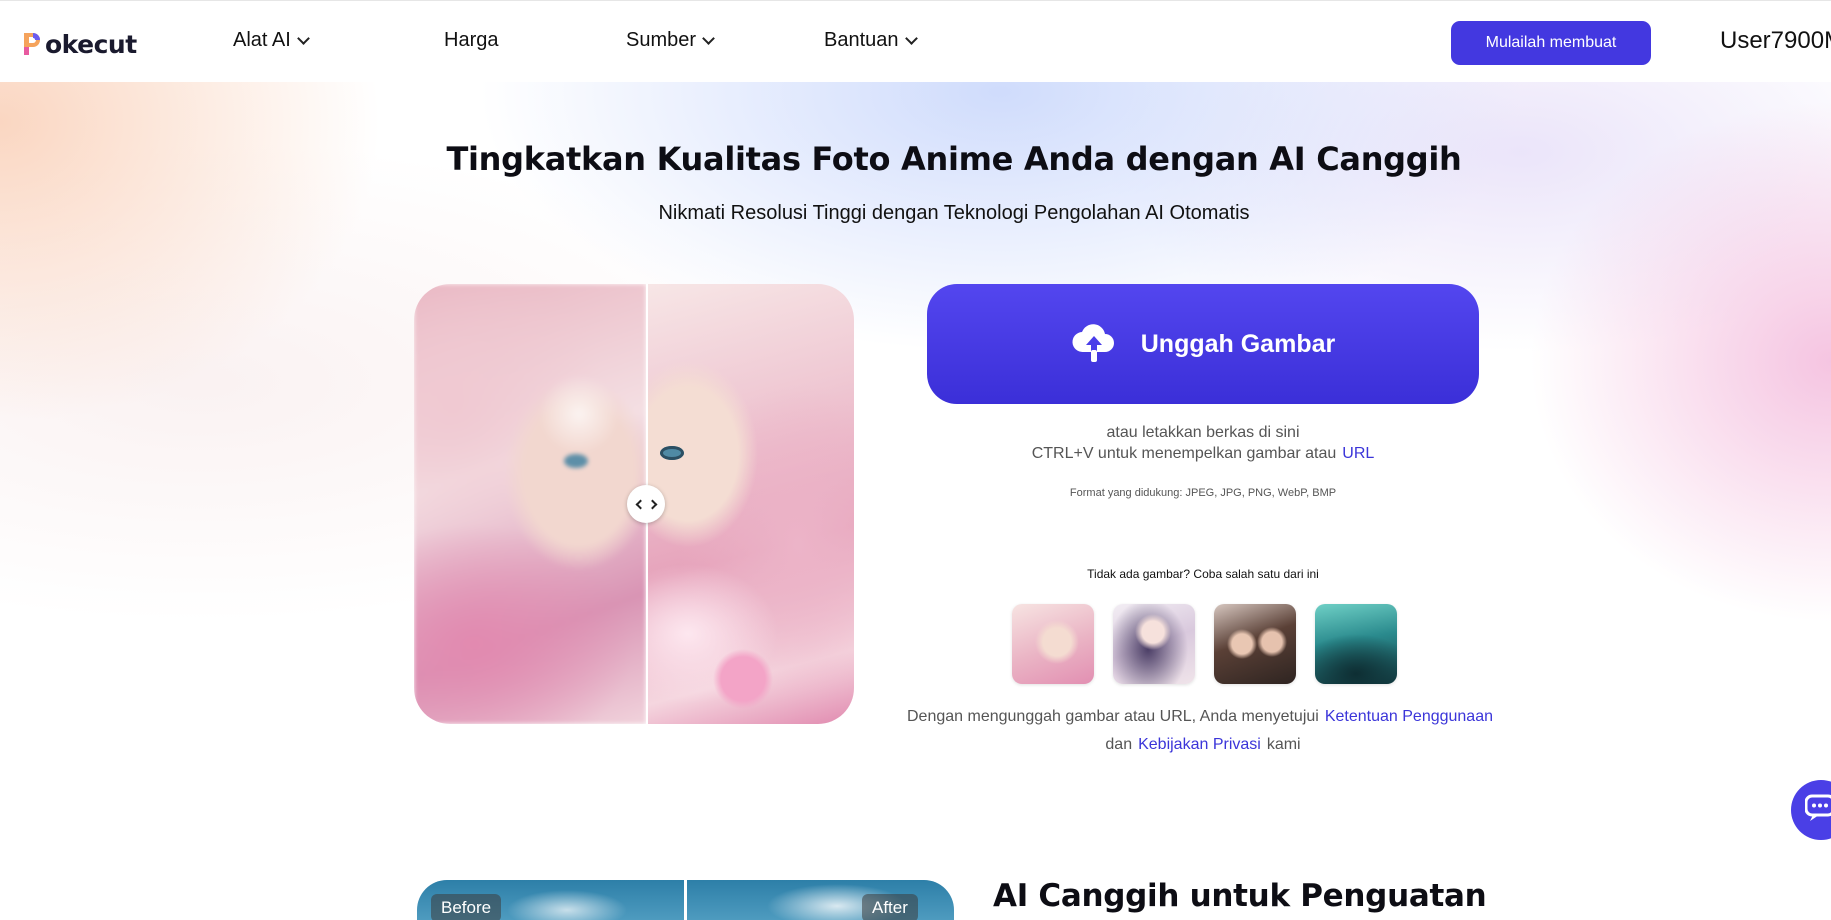 The width and height of the screenshot is (1831, 920). What do you see at coordinates (1283, 744) in the screenshot?
I see `terms-suffix: kami` at bounding box center [1283, 744].